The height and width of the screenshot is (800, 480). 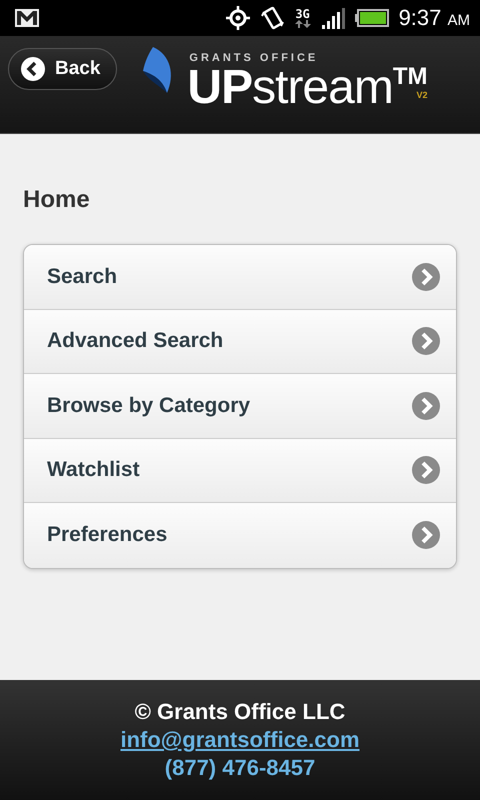 What do you see at coordinates (240, 535) in the screenshot?
I see `menu-item: Preferences` at bounding box center [240, 535].